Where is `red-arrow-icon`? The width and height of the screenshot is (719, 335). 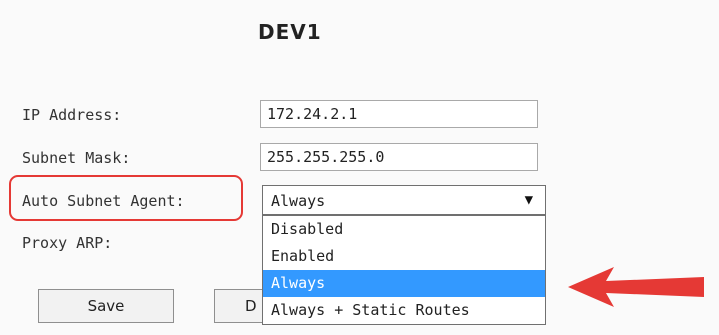 red-arrow-icon is located at coordinates (636, 287).